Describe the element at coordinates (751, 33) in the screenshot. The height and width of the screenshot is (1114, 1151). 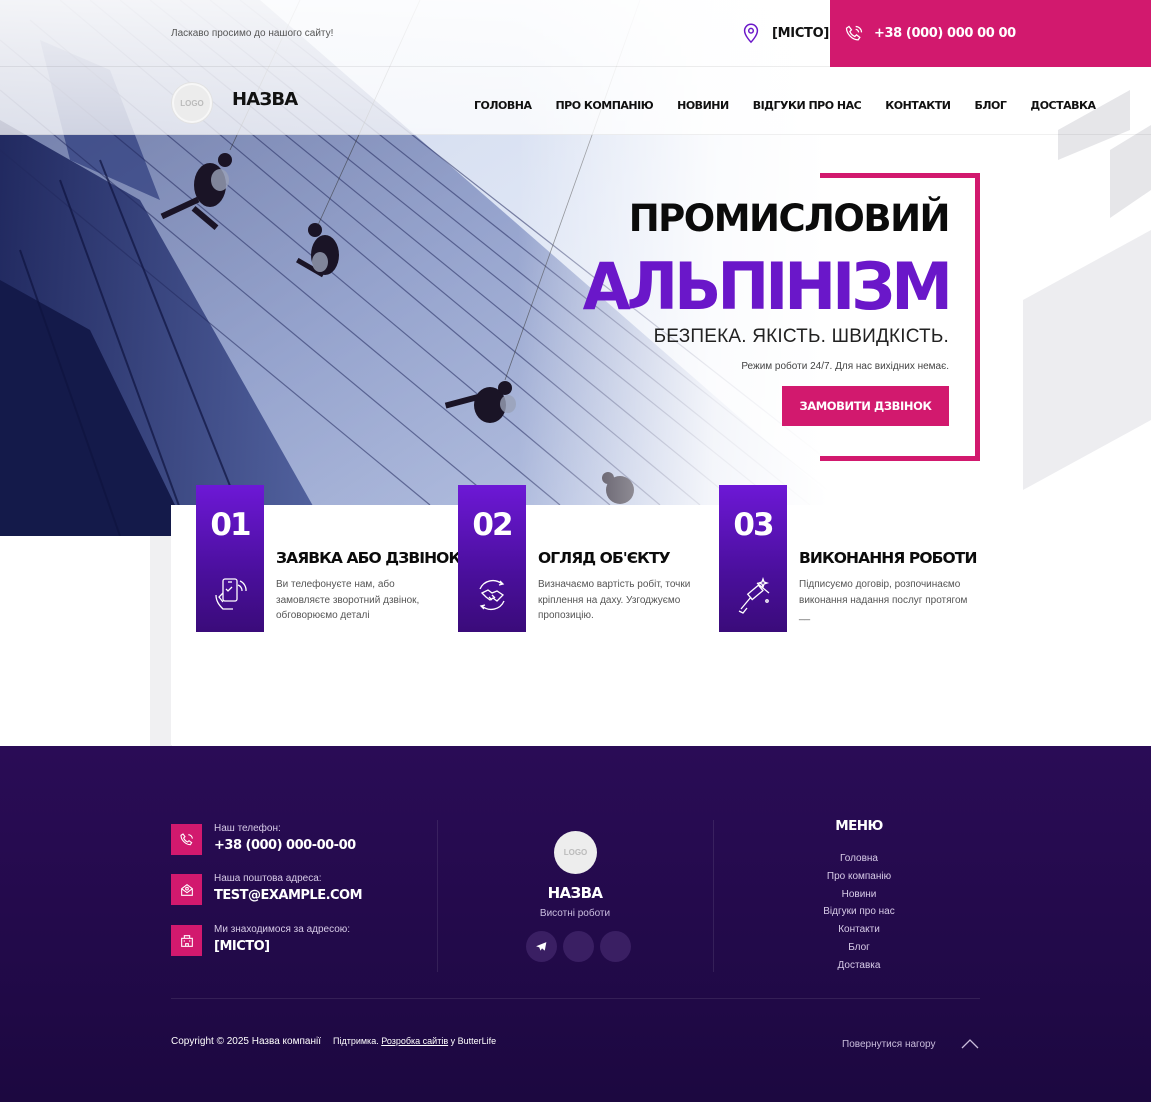
I see `location-pin-icon` at that location.